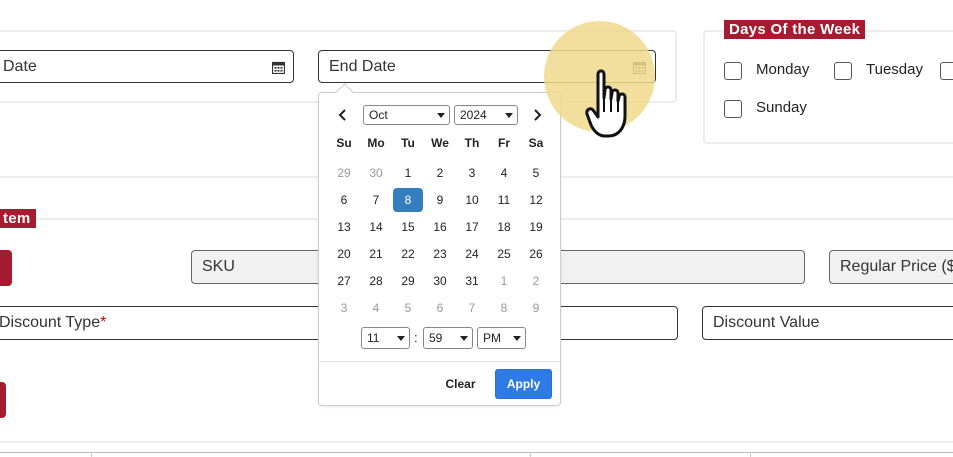  I want to click on hour-select: 11, so click(385, 338).